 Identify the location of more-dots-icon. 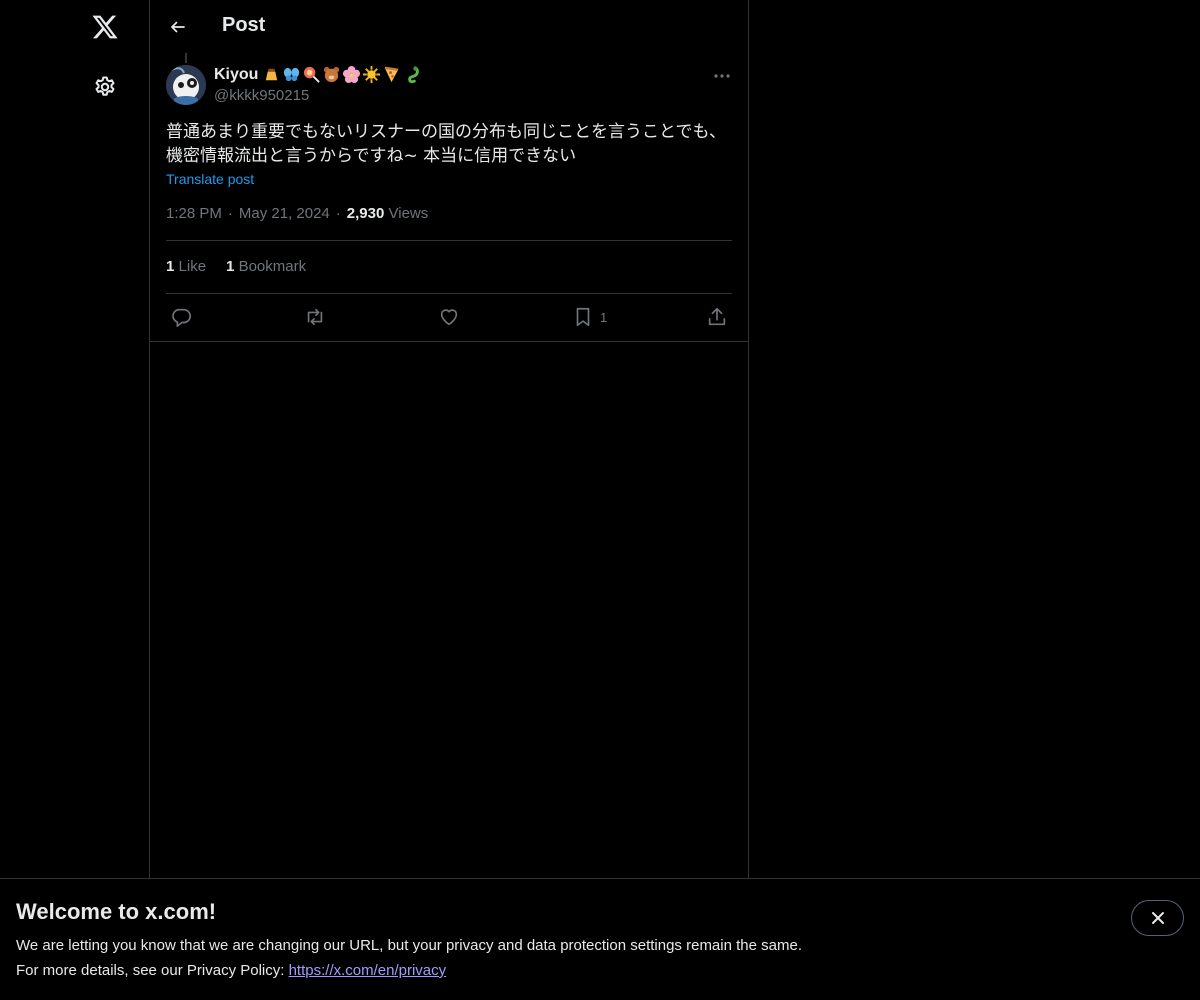
(722, 76).